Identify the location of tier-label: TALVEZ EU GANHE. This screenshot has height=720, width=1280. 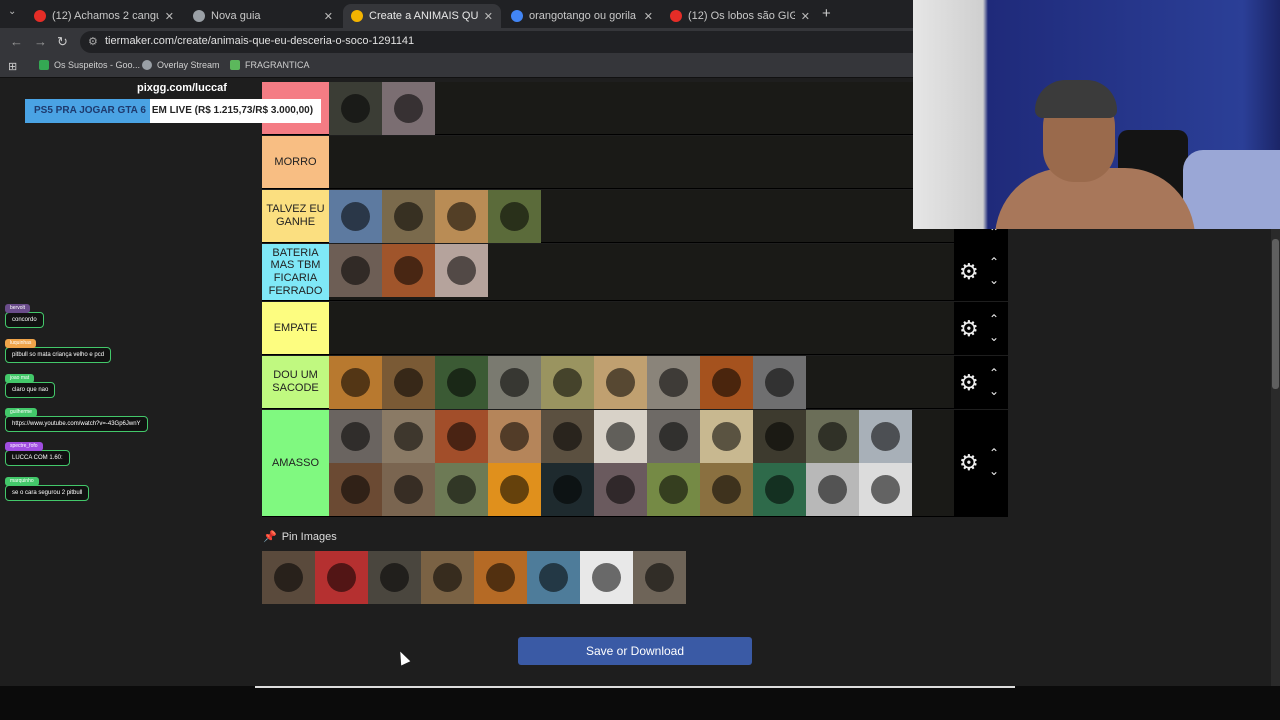
(295, 216).